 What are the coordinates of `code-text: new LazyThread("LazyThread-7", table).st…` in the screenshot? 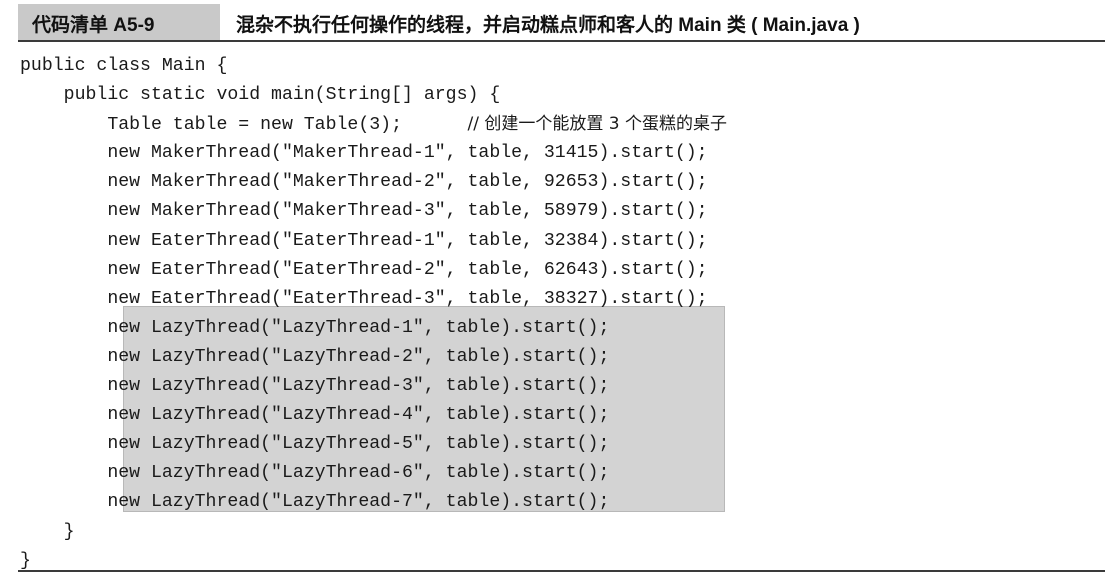 It's located at (315, 502).